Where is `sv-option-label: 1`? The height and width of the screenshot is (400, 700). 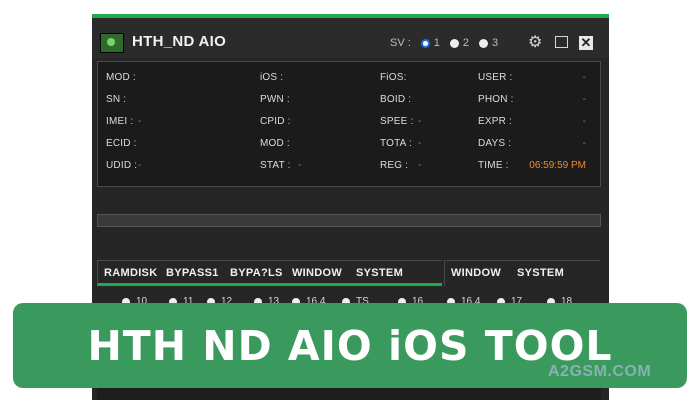 sv-option-label: 1 is located at coordinates (436, 43).